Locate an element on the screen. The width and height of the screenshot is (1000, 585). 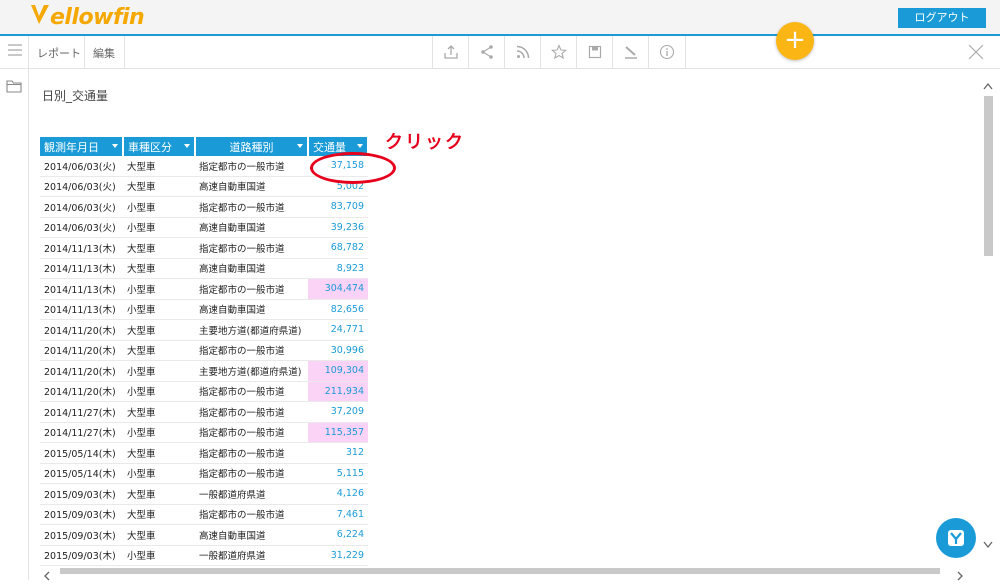
table-row: 2014/11/27(木) 大型車 指定都市の一般市道 37,209 is located at coordinates (204, 412).